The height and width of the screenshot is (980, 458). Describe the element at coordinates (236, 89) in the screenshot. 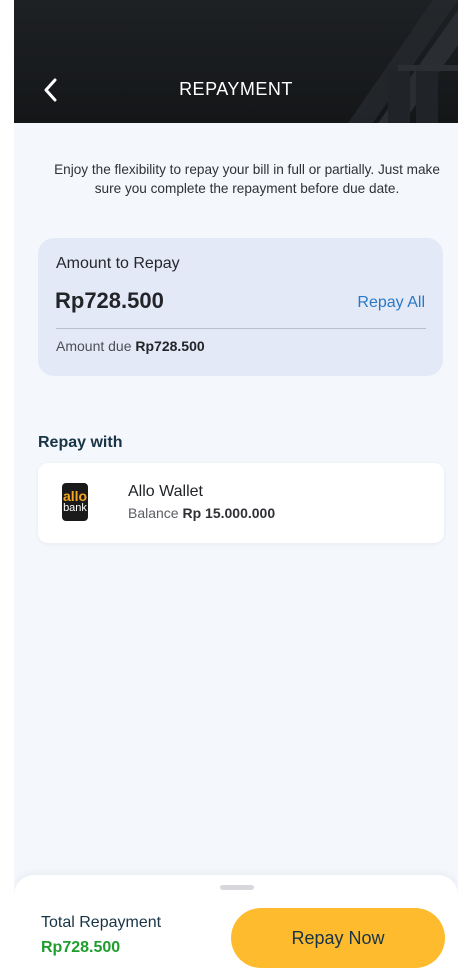

I see `page-title: REPAYMENT` at that location.